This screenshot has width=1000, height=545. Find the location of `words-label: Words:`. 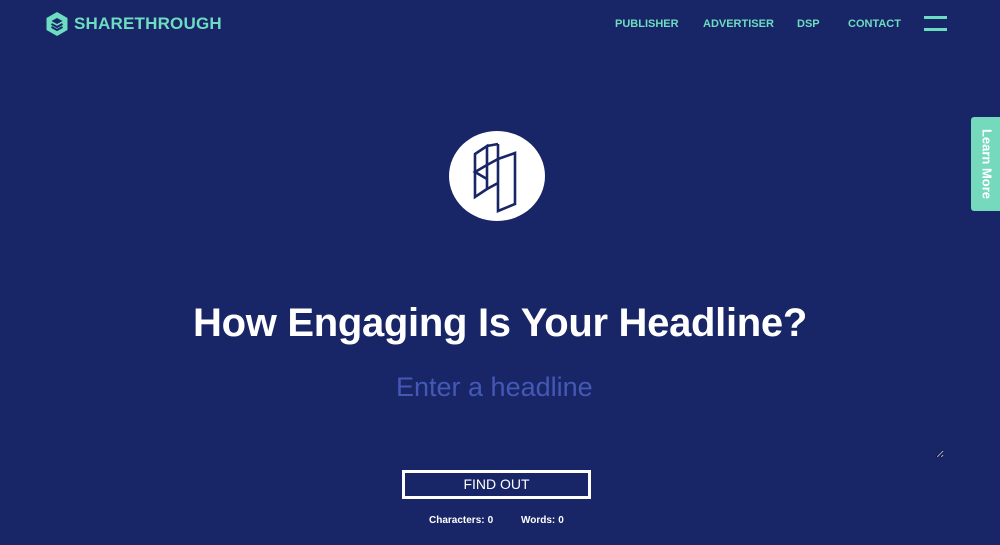

words-label: Words: is located at coordinates (538, 520).